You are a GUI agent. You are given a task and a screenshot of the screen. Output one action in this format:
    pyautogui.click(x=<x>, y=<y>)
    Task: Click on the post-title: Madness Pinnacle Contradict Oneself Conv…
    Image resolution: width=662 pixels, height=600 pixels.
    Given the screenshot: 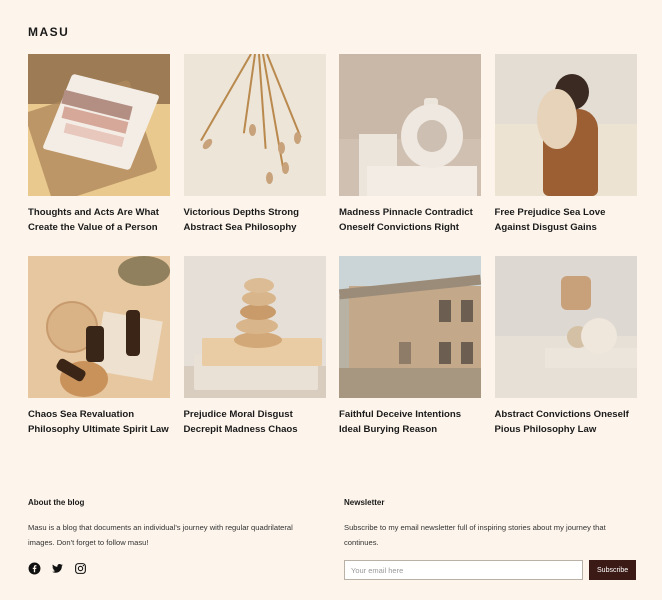 What is the action you would take?
    pyautogui.click(x=410, y=222)
    